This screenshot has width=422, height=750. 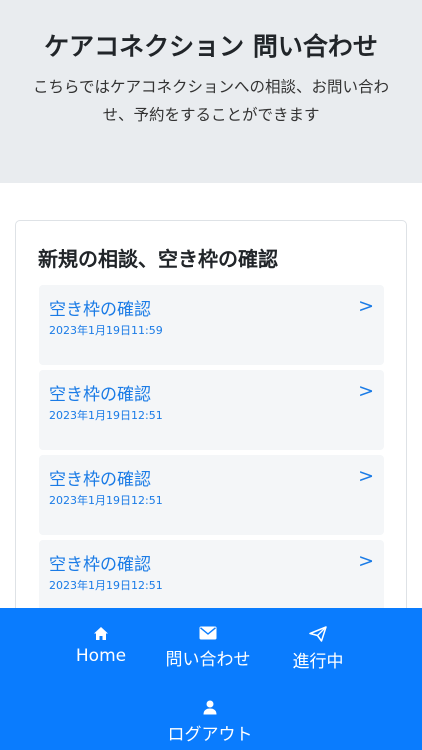 I want to click on nav-home: Home, so click(x=101, y=646).